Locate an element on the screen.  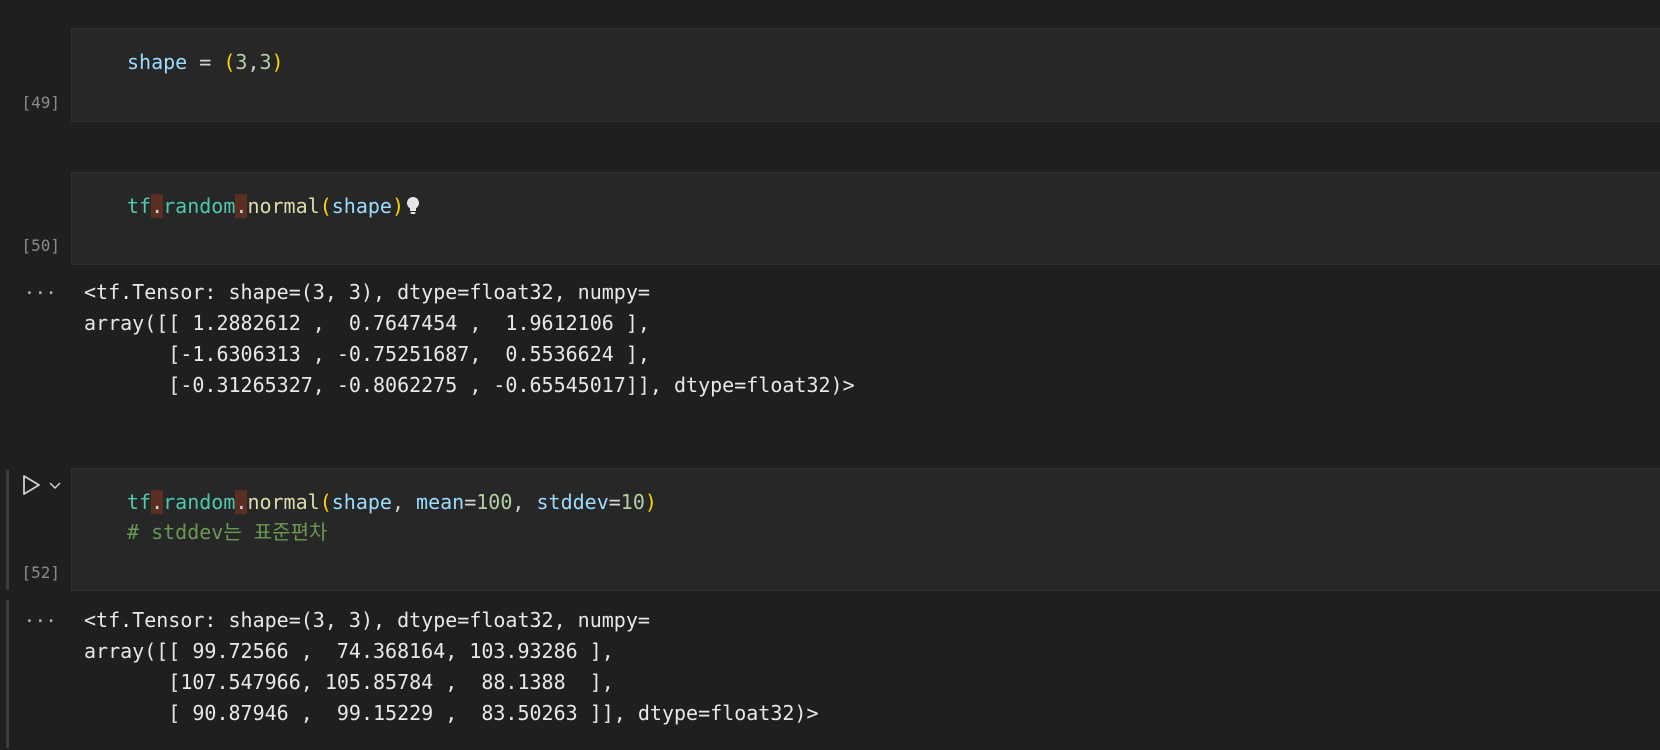
code-comment: # stddev는 표준편차 is located at coordinates (227, 532).